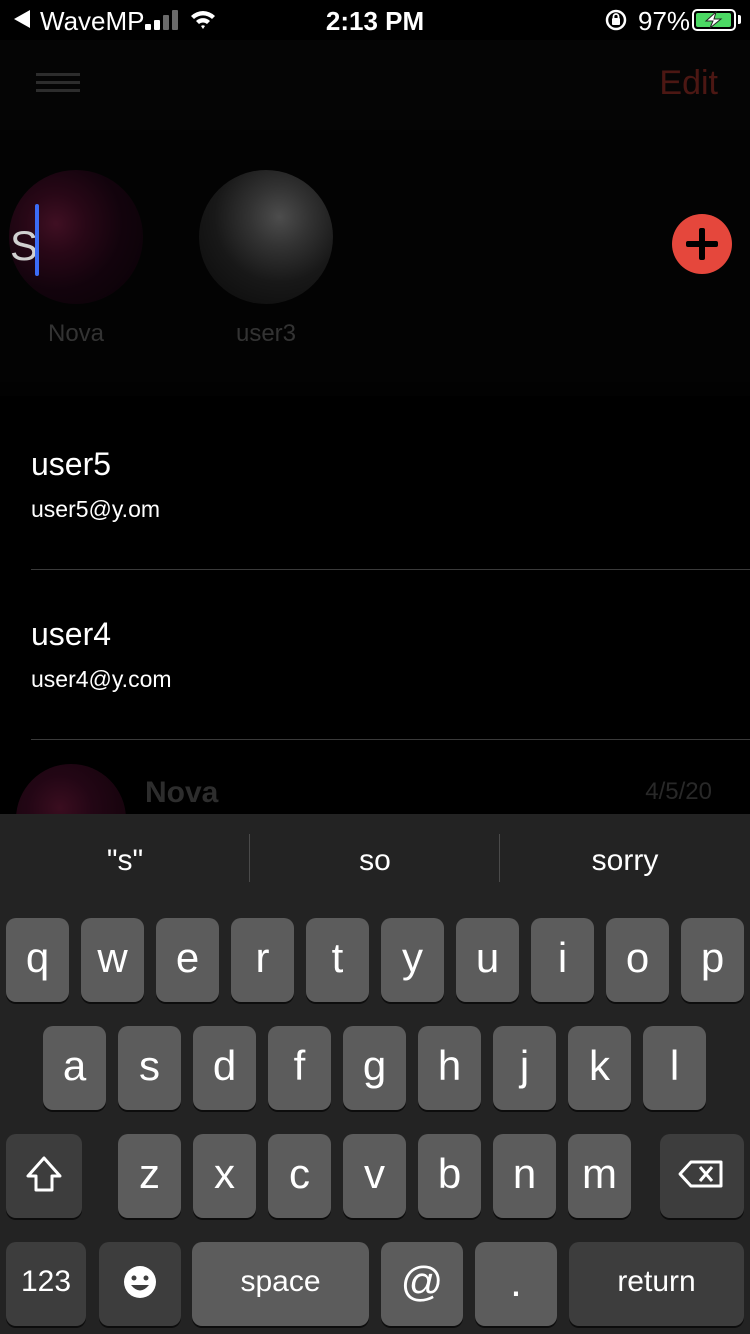  I want to click on key-l: l, so click(674, 1068).